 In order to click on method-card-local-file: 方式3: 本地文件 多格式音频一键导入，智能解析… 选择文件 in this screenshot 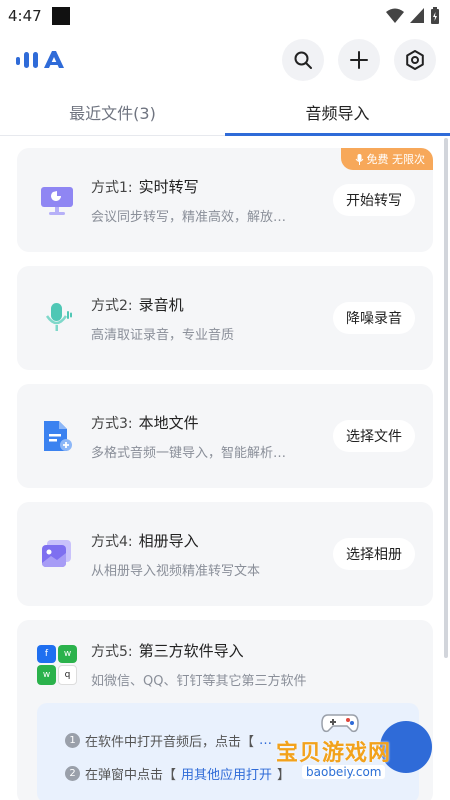, I will do `click(225, 436)`.